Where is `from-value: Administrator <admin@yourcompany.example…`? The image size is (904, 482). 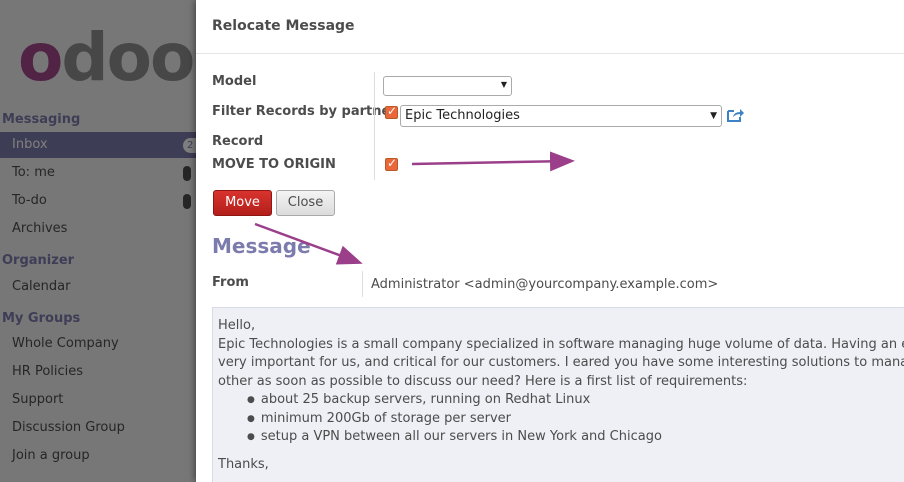 from-value: Administrator <admin@yourcompany.example… is located at coordinates (545, 284).